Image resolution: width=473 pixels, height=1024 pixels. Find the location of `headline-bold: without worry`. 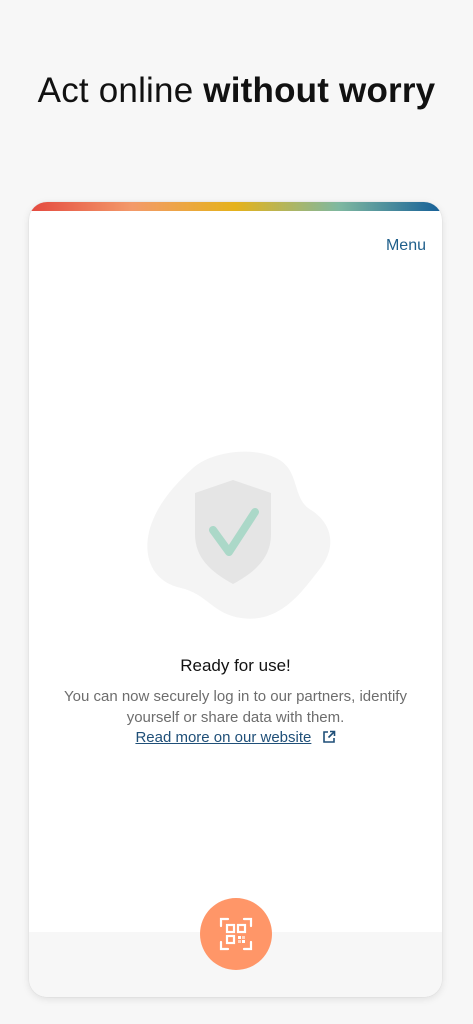

headline-bold: without worry is located at coordinates (319, 90).